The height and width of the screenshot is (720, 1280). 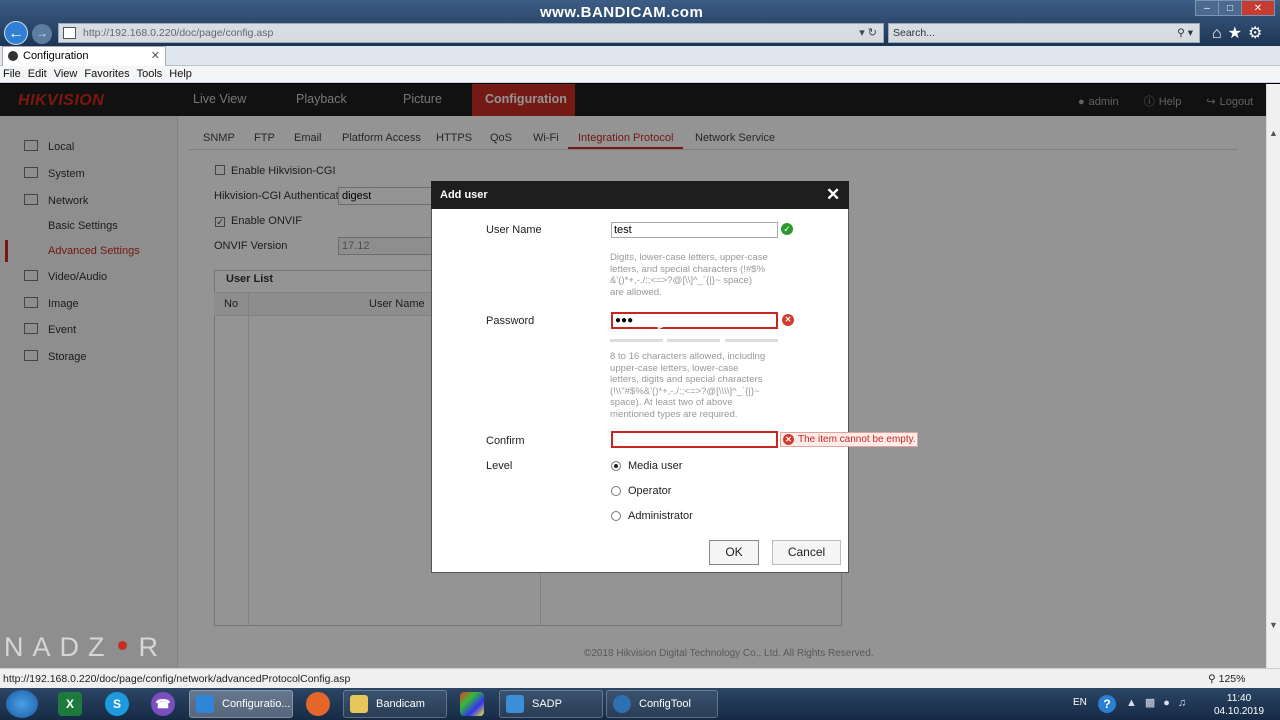 What do you see at coordinates (117, 704) in the screenshot?
I see `skype-icon: S` at bounding box center [117, 704].